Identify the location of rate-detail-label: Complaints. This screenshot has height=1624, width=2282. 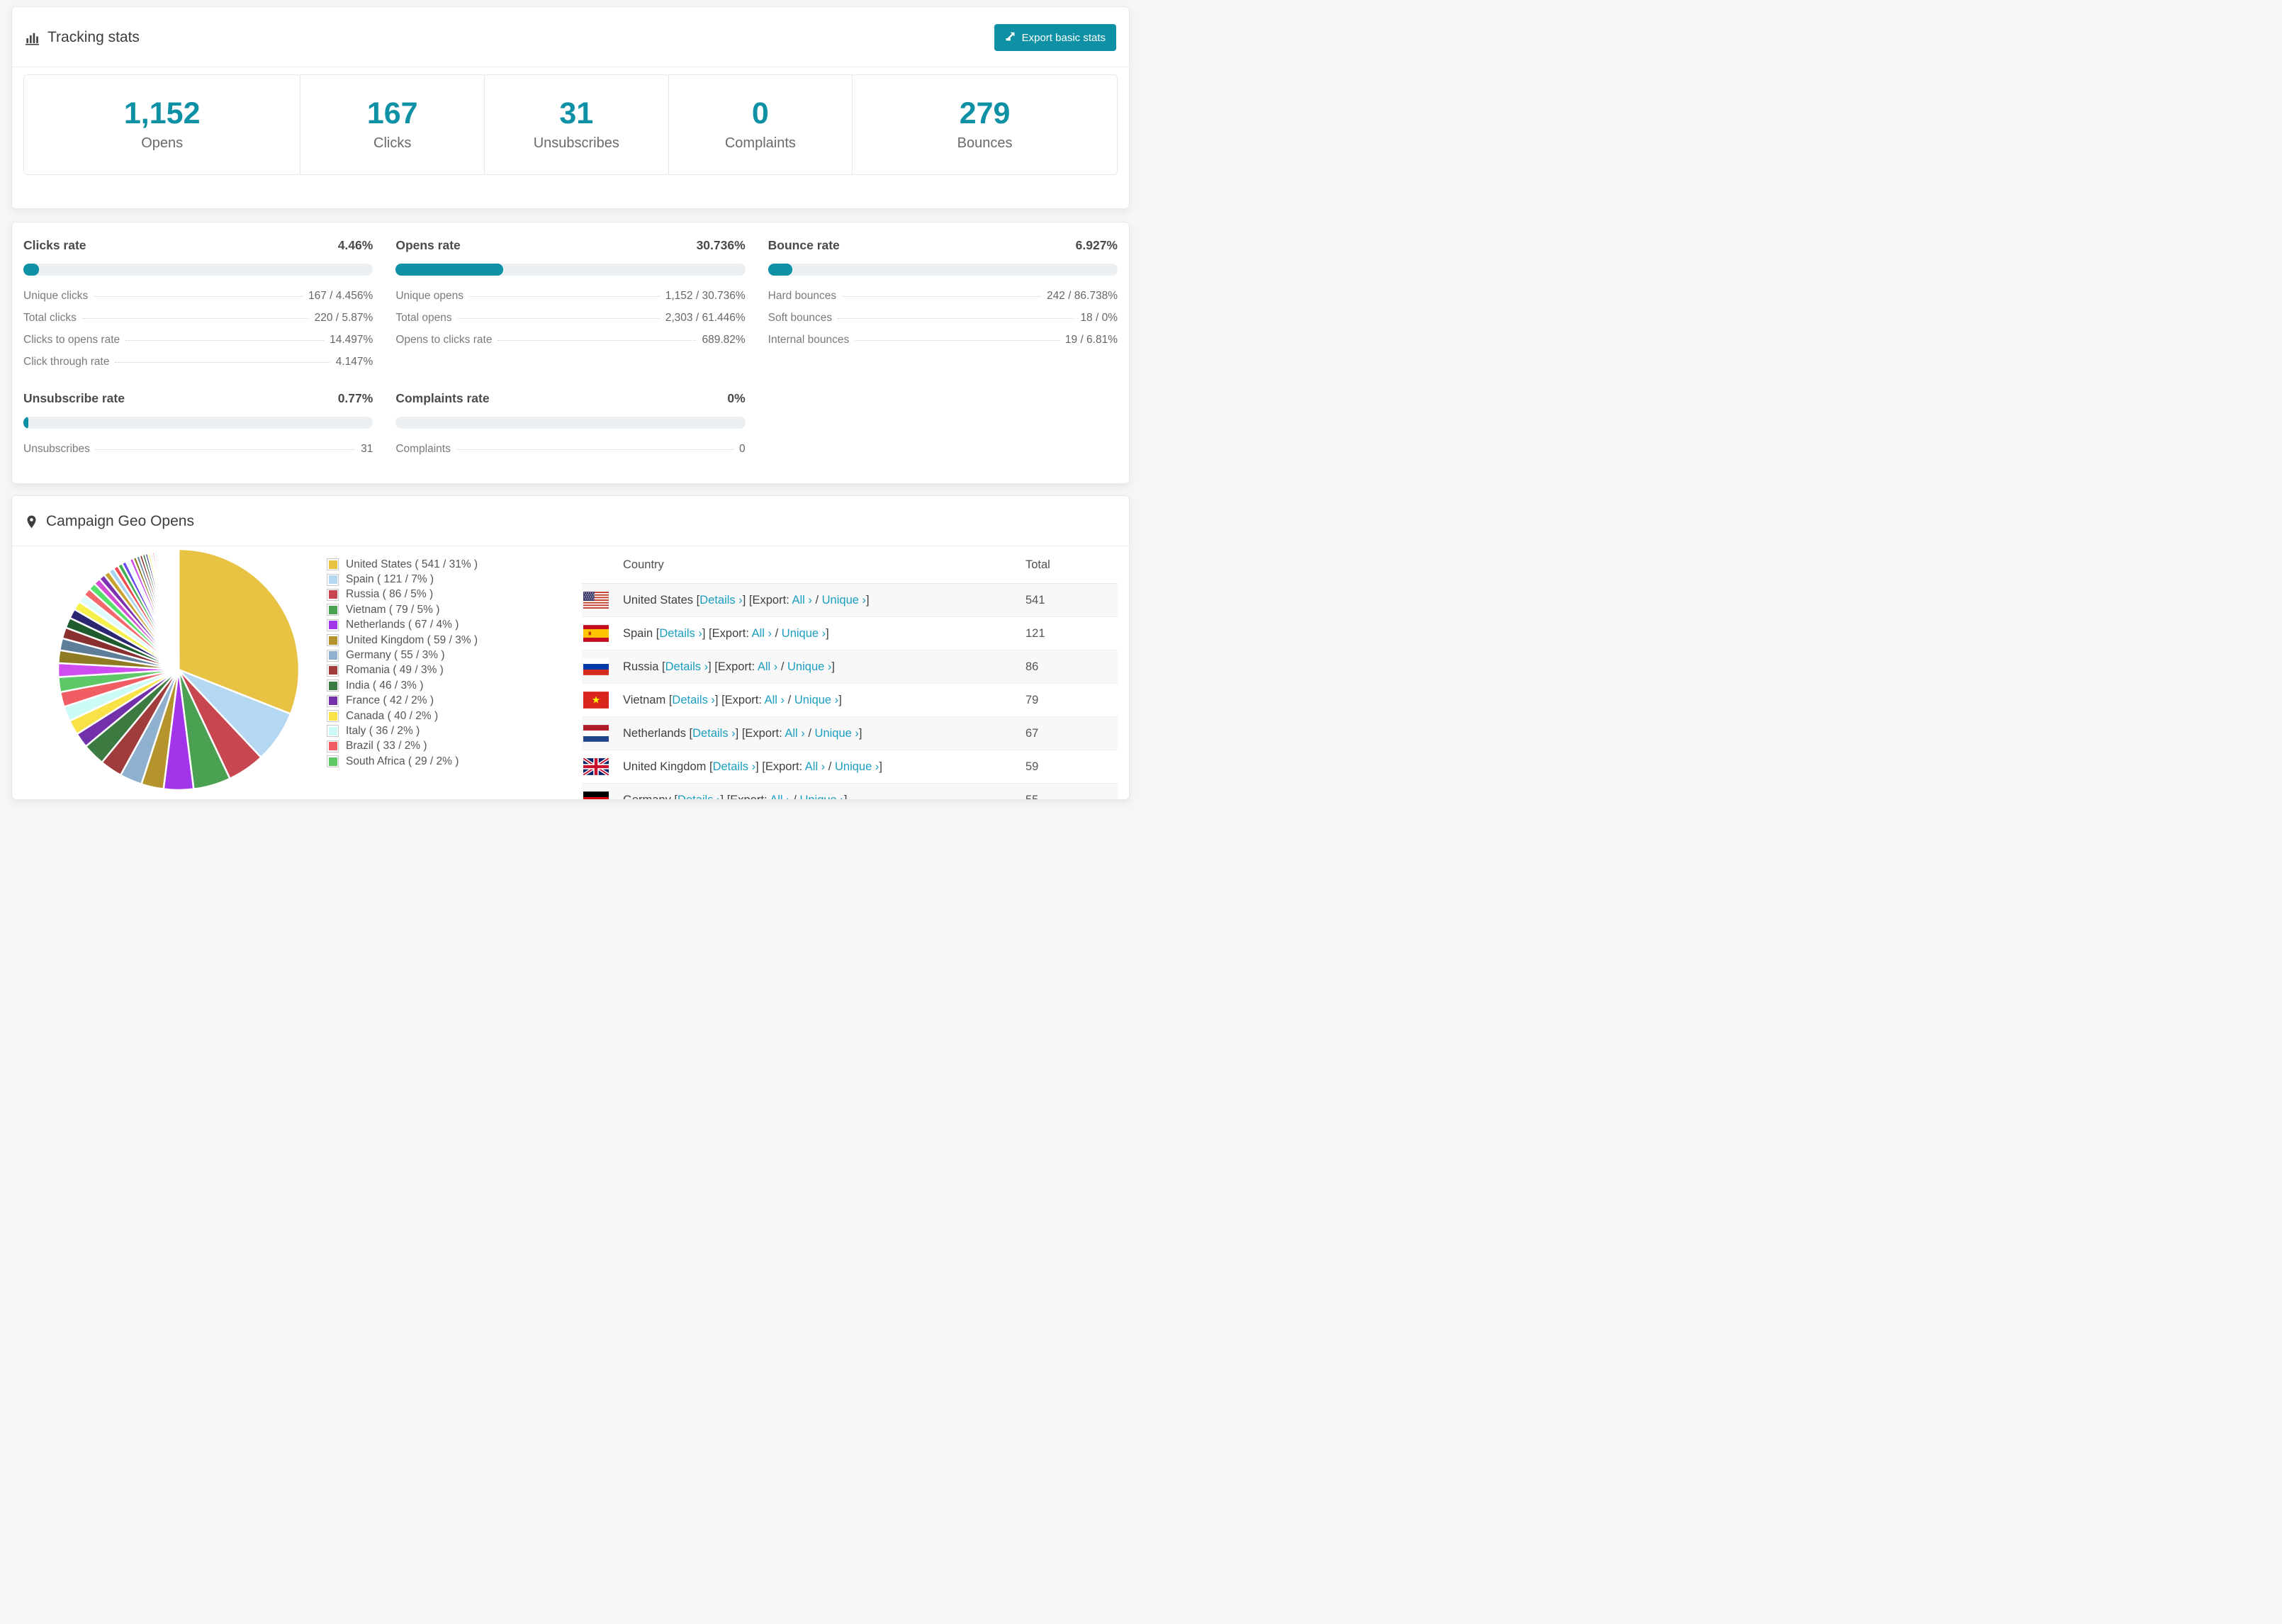
(423, 449).